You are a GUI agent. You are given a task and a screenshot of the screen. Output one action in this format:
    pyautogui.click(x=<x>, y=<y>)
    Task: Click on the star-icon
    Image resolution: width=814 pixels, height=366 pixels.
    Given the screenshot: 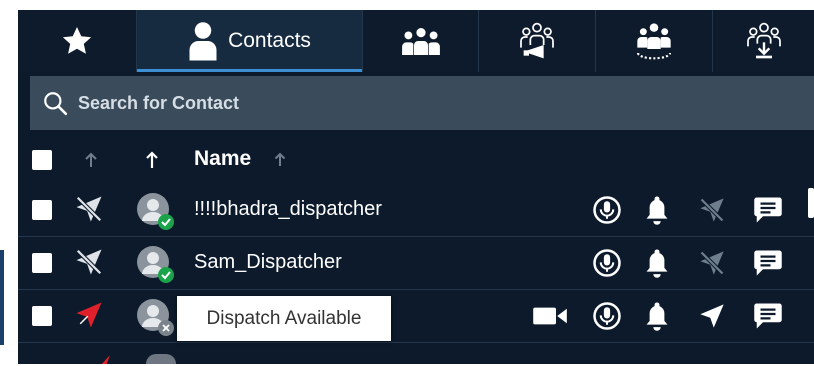 What is the action you would take?
    pyautogui.click(x=77, y=40)
    